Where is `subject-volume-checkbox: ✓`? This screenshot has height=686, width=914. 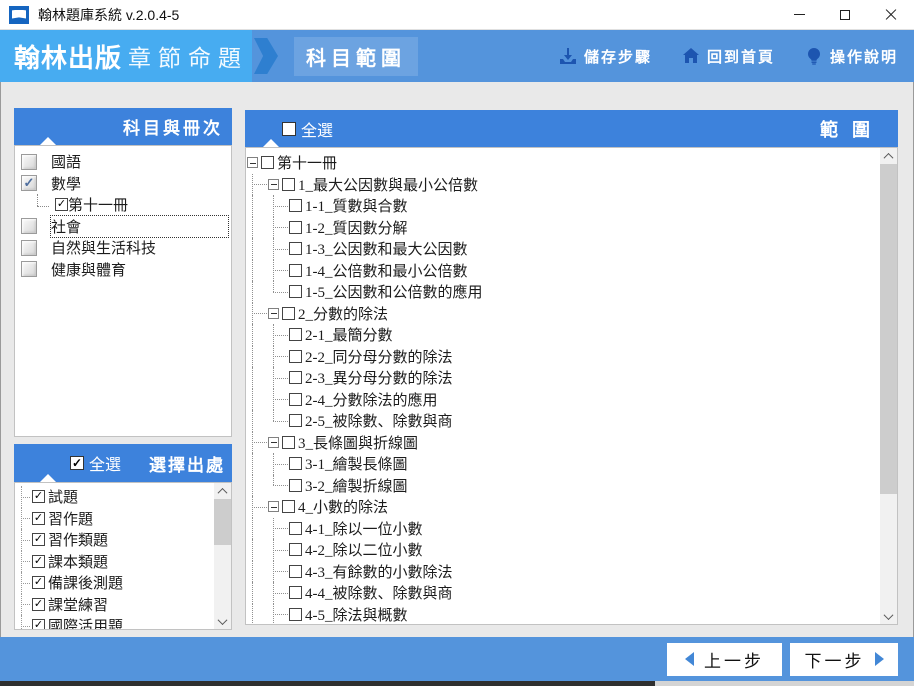
subject-volume-checkbox: ✓ is located at coordinates (61, 205).